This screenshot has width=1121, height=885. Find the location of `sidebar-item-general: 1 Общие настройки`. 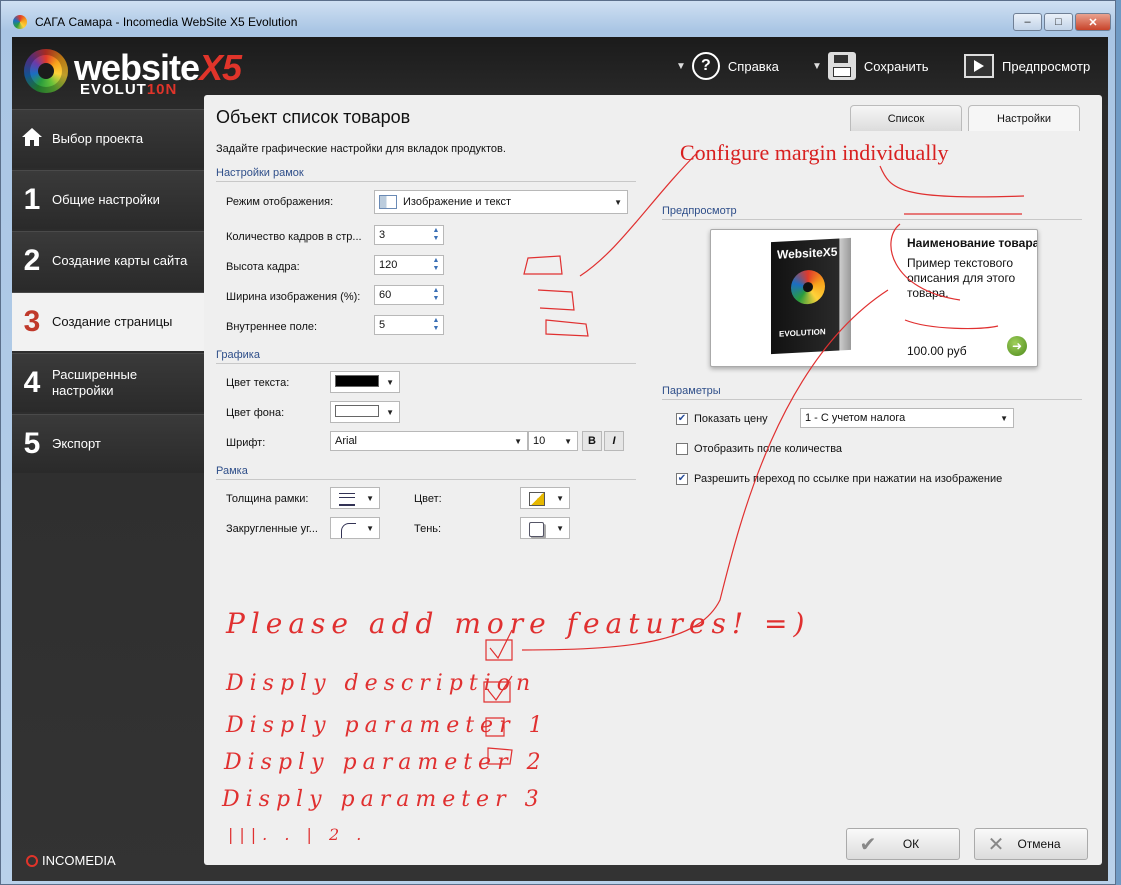

sidebar-item-general: 1 Общие настройки is located at coordinates (108, 199).